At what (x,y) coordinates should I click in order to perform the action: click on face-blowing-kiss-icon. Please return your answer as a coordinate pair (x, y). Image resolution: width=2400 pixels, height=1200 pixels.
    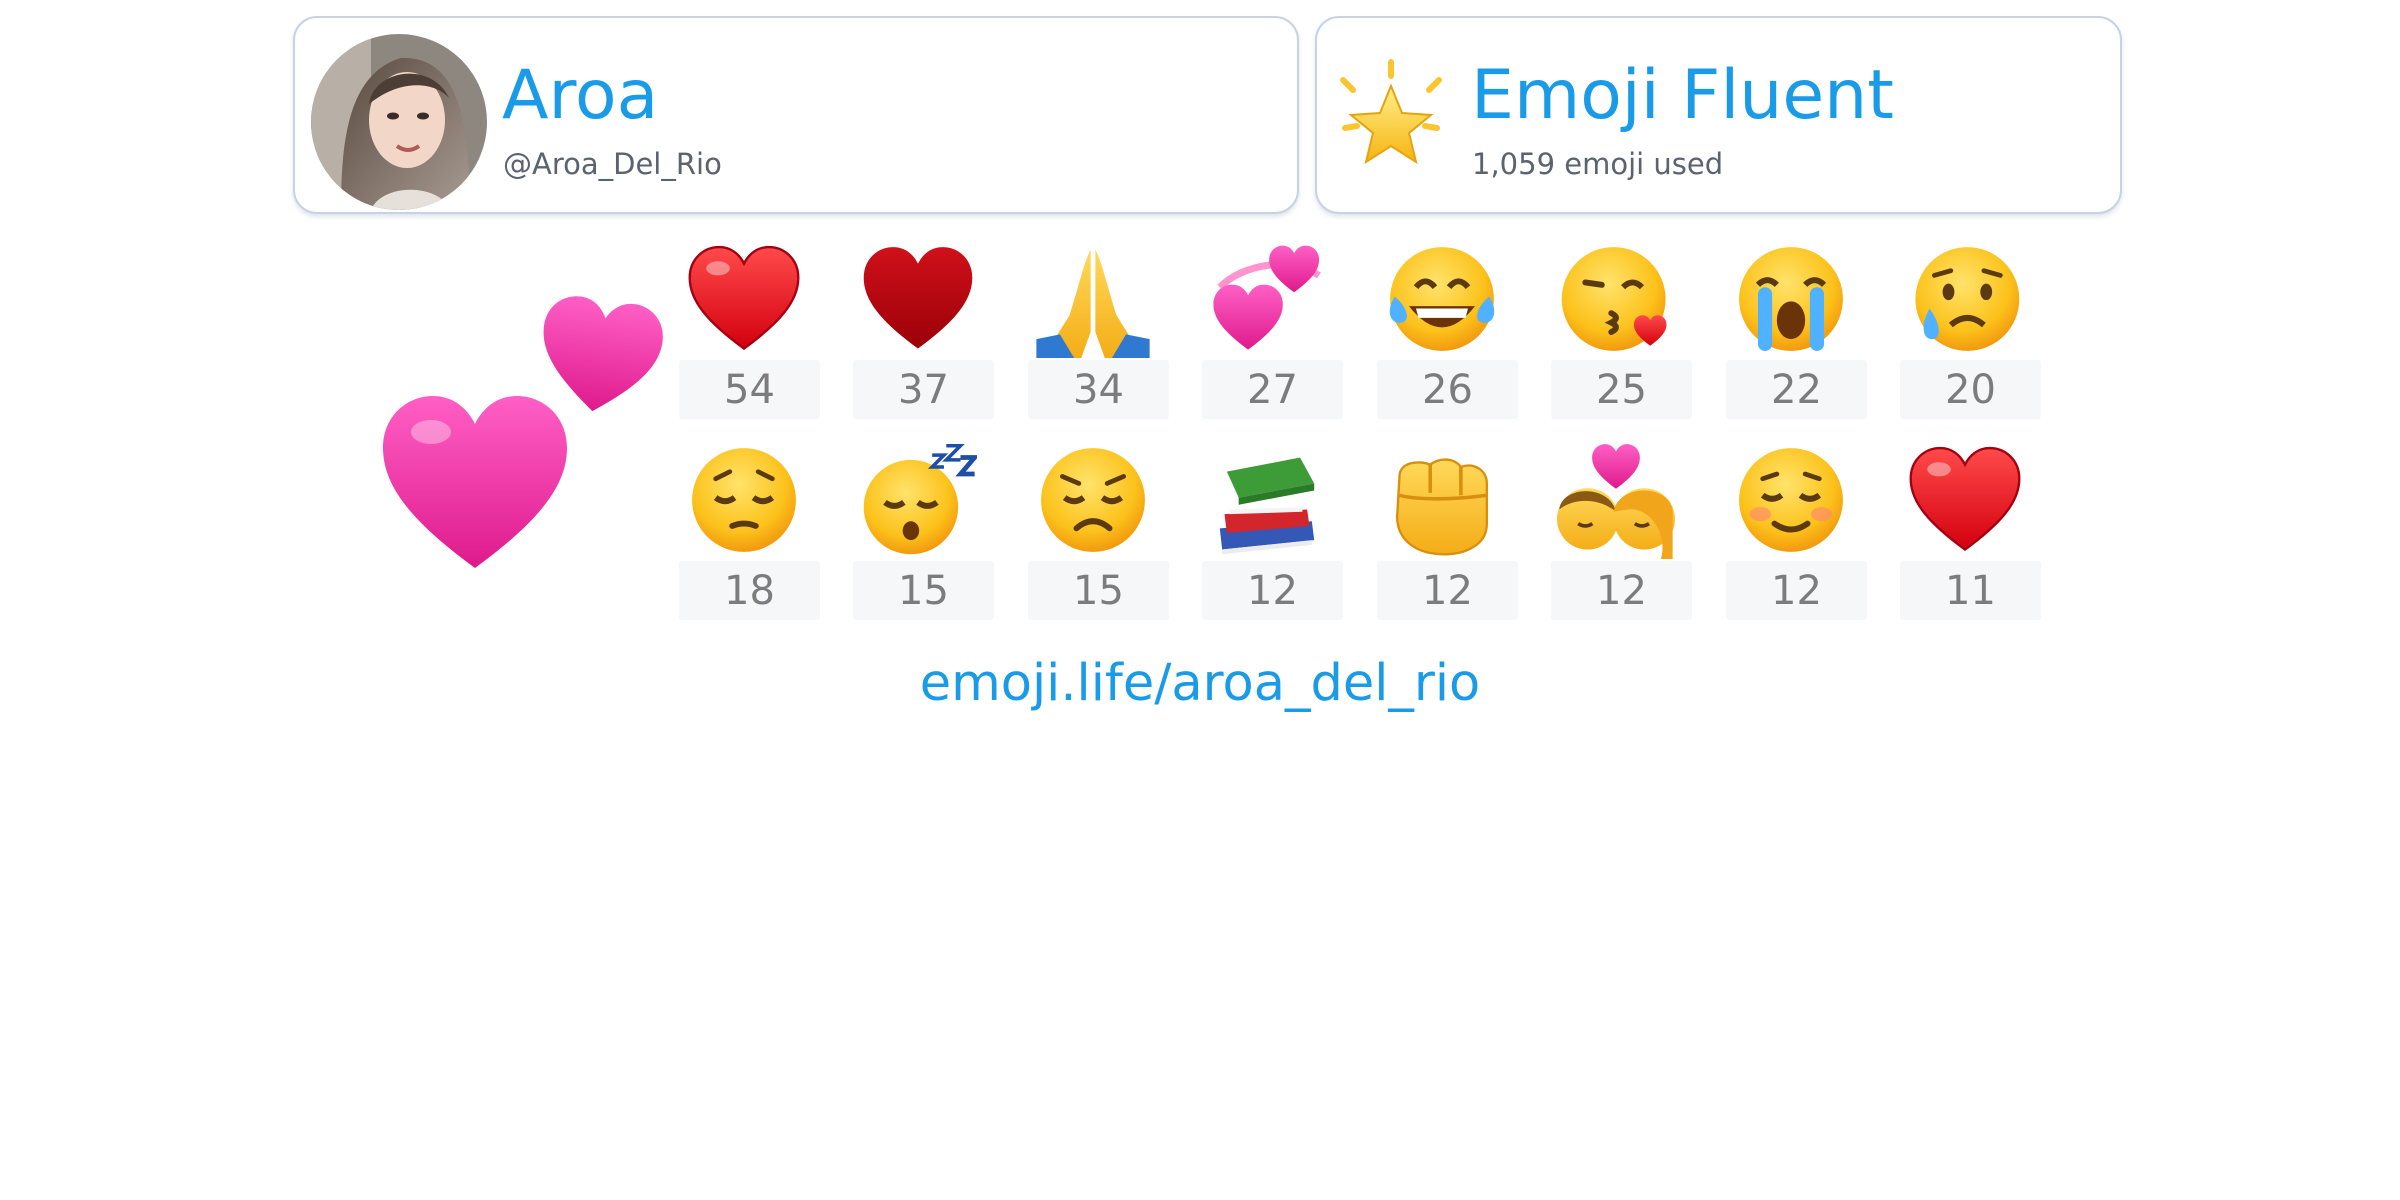
    Looking at the image, I should click on (1615, 298).